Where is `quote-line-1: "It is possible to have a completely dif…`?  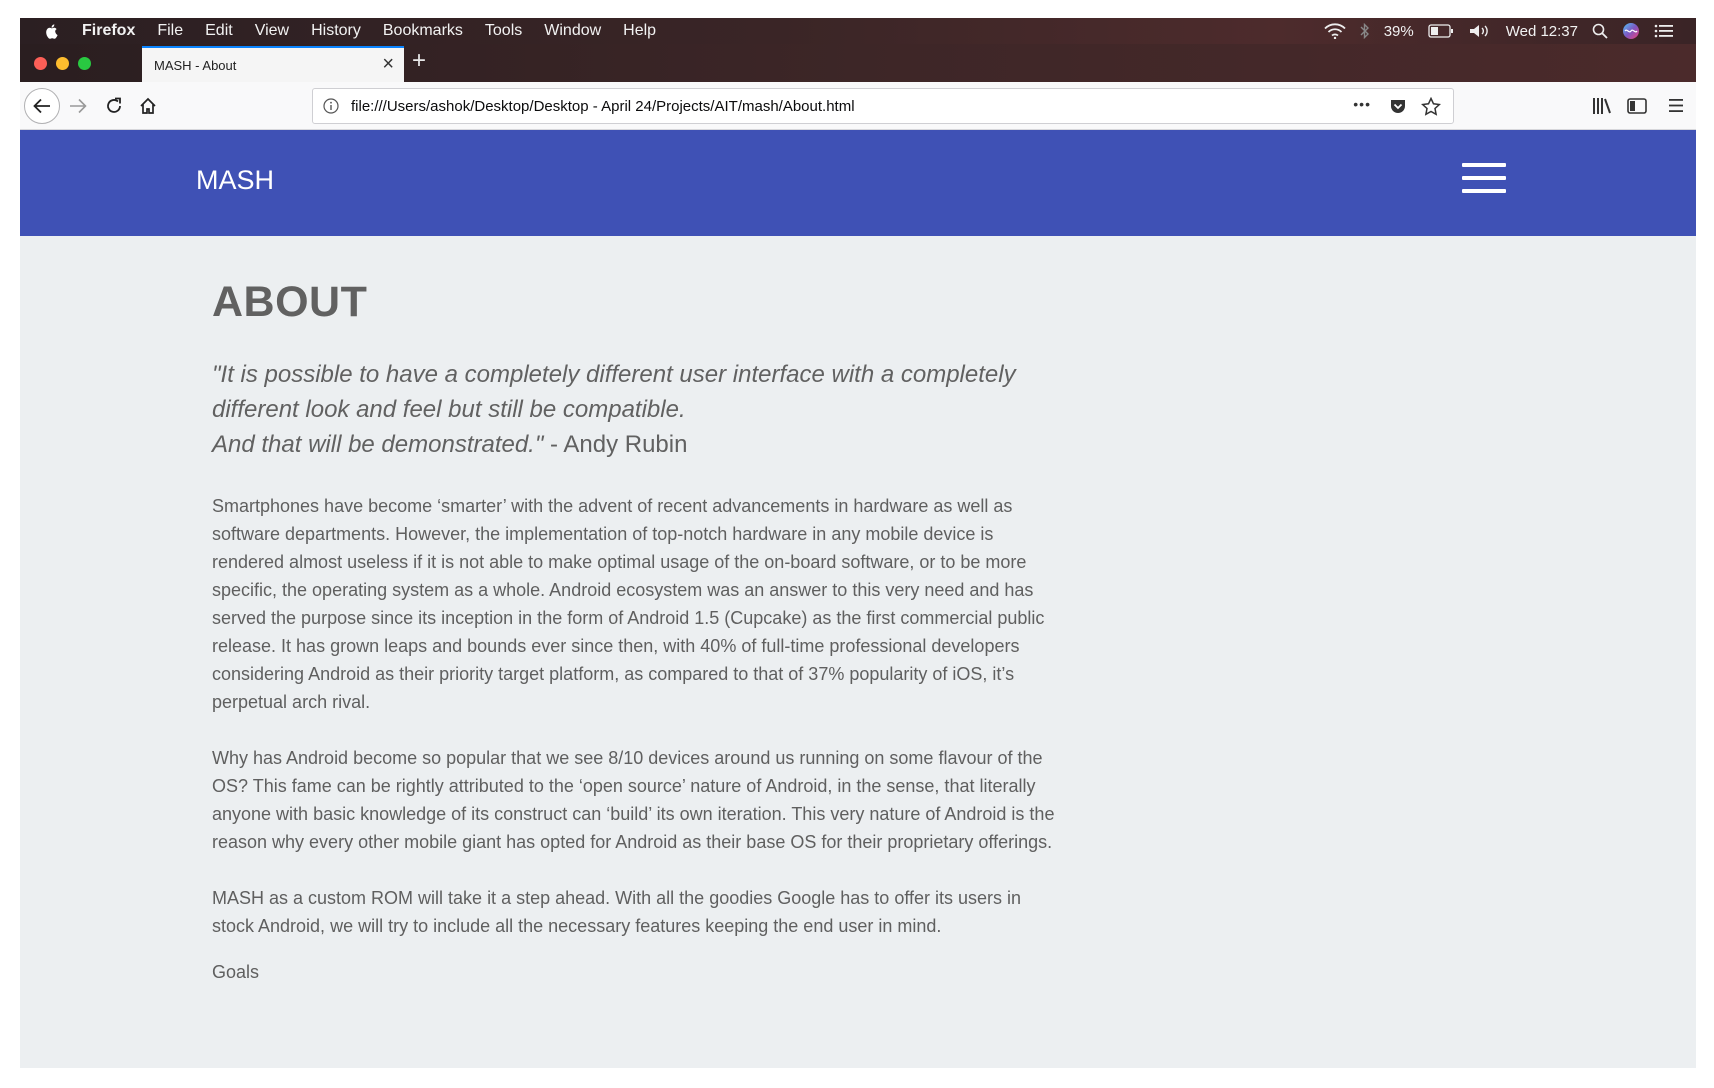 quote-line-1: "It is possible to have a completely dif… is located at coordinates (614, 374).